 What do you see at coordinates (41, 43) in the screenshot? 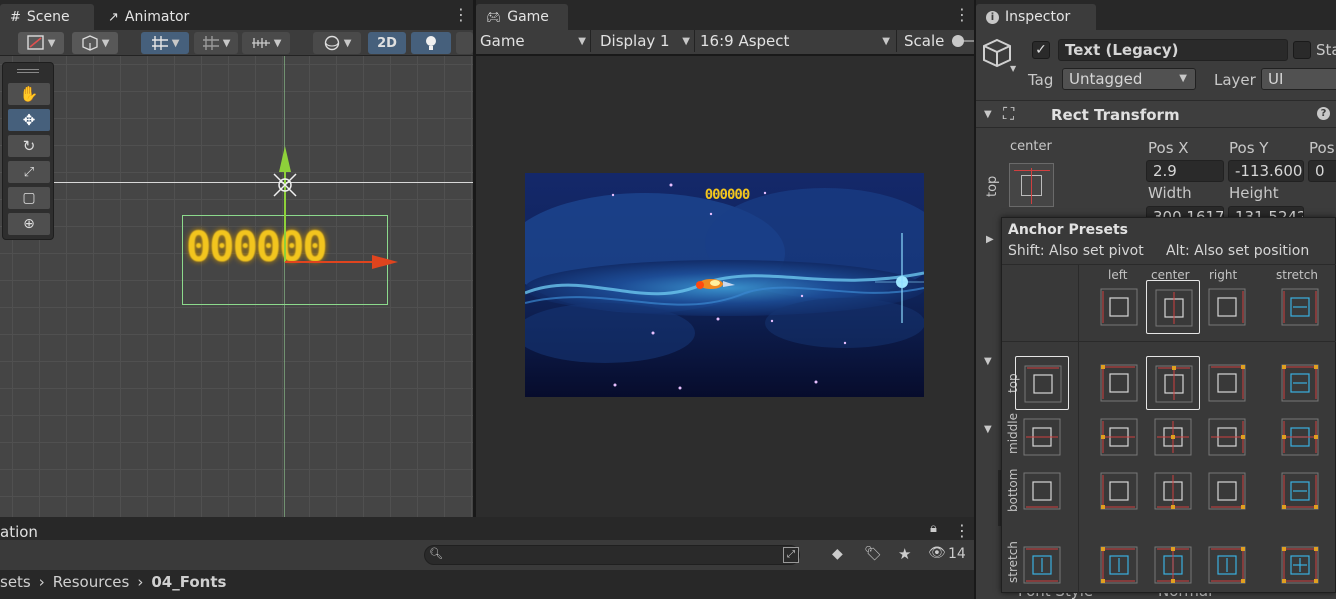
I see `draw-mode-button: ▼` at bounding box center [41, 43].